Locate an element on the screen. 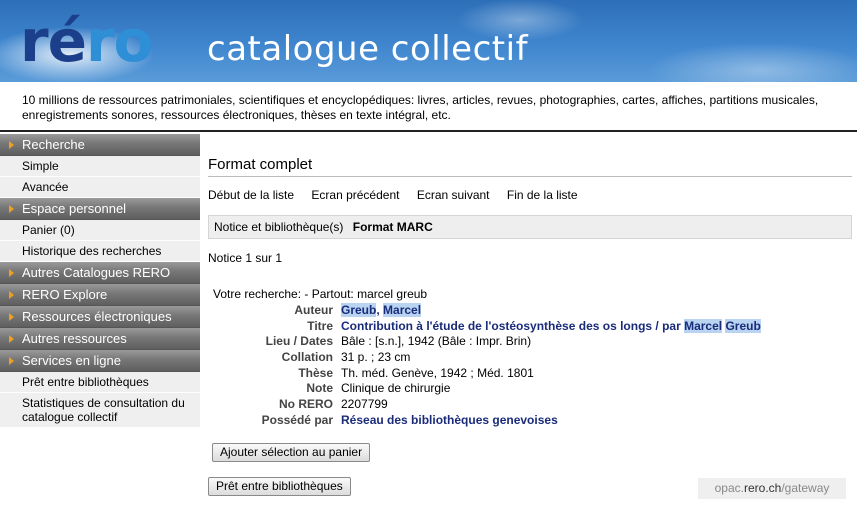  sidebar-section-services-en-ligne: Services en ligne is located at coordinates (100, 361).